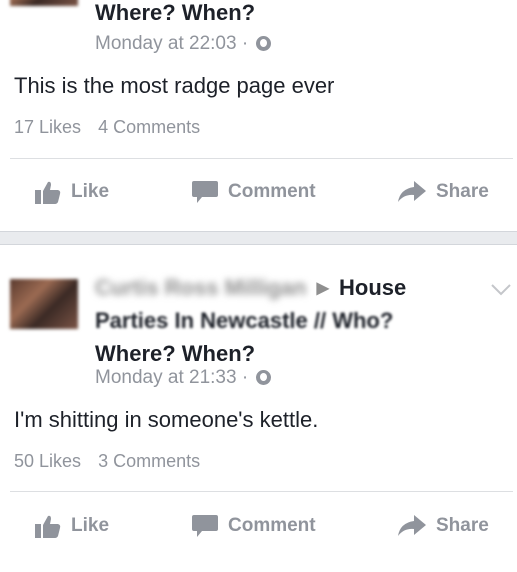  I want to click on likes-count: 50 Likes, so click(47, 461).